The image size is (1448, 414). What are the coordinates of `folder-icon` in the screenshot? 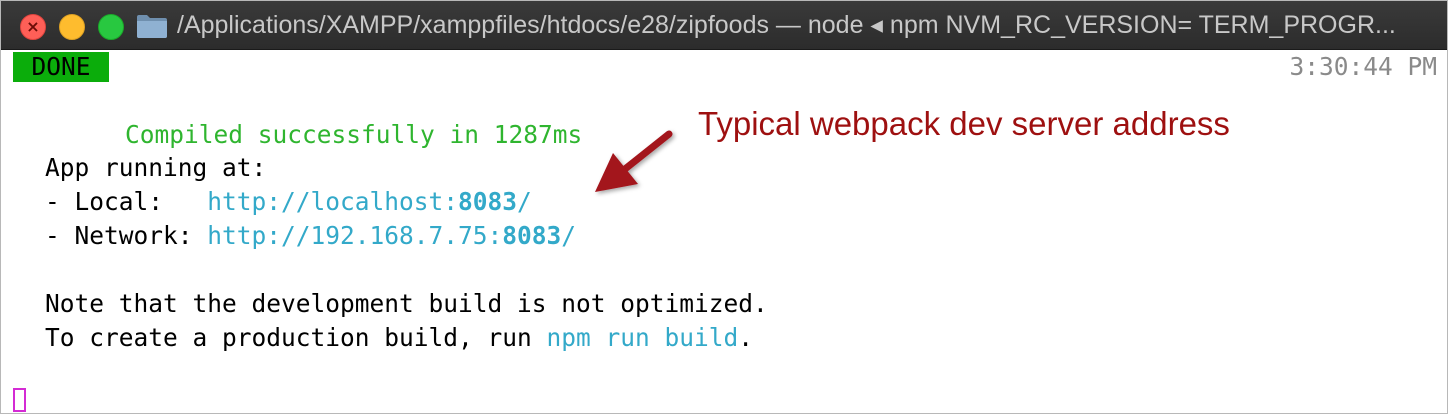 It's located at (152, 26).